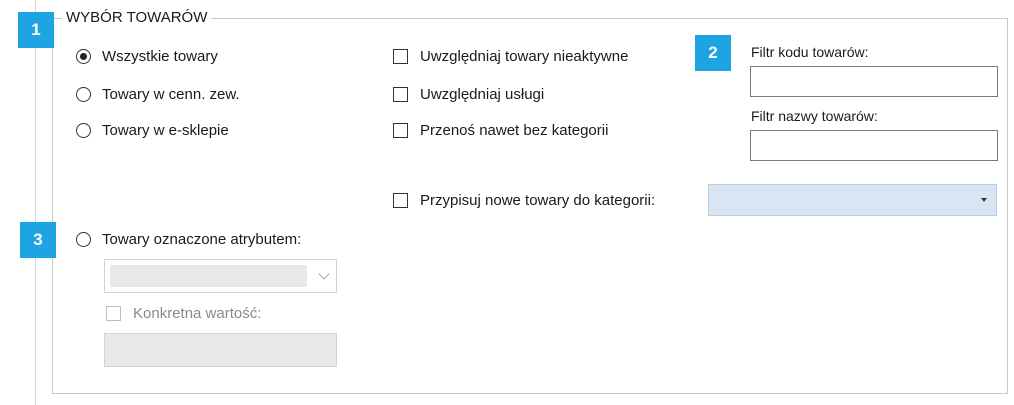  What do you see at coordinates (814, 116) in the screenshot?
I see `name-filter-label: Filtr nazwy towarów:` at bounding box center [814, 116].